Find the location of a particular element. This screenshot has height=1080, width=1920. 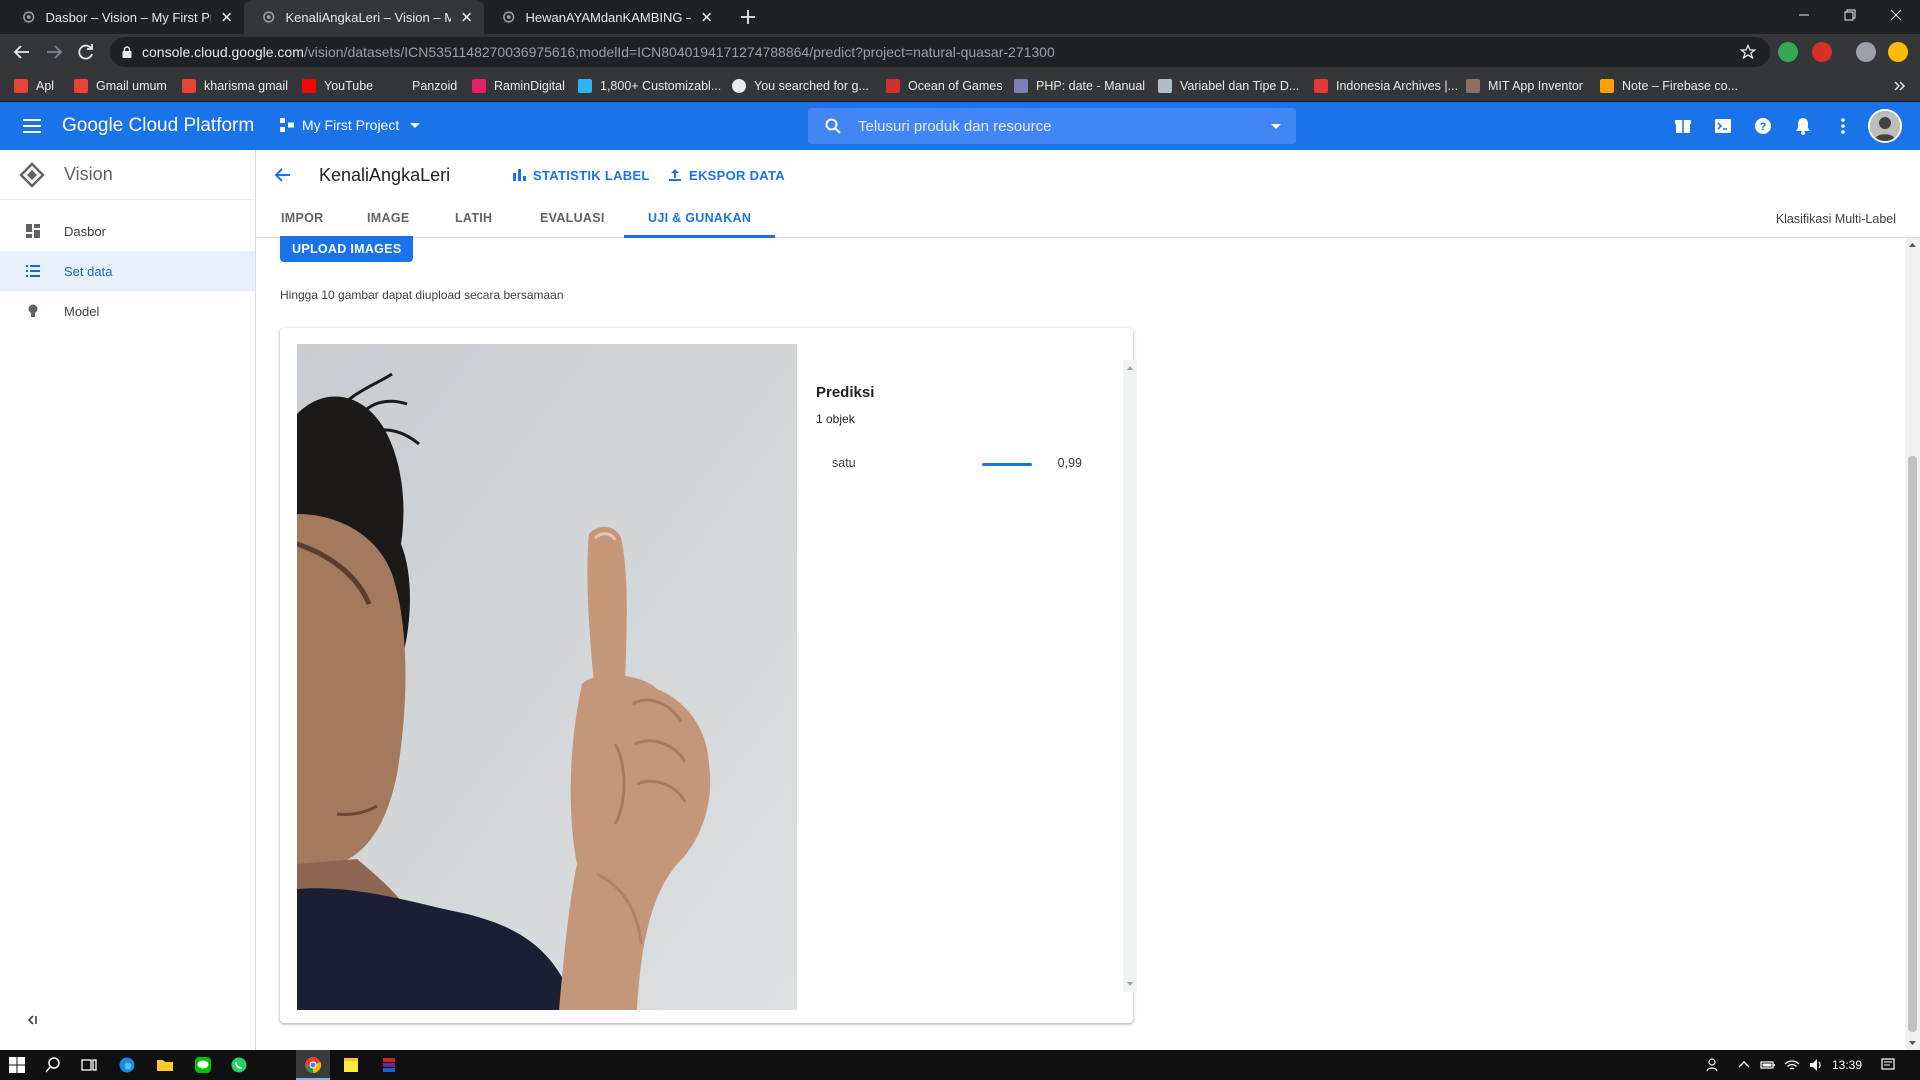

tab-latih: LATIH is located at coordinates (473, 219).